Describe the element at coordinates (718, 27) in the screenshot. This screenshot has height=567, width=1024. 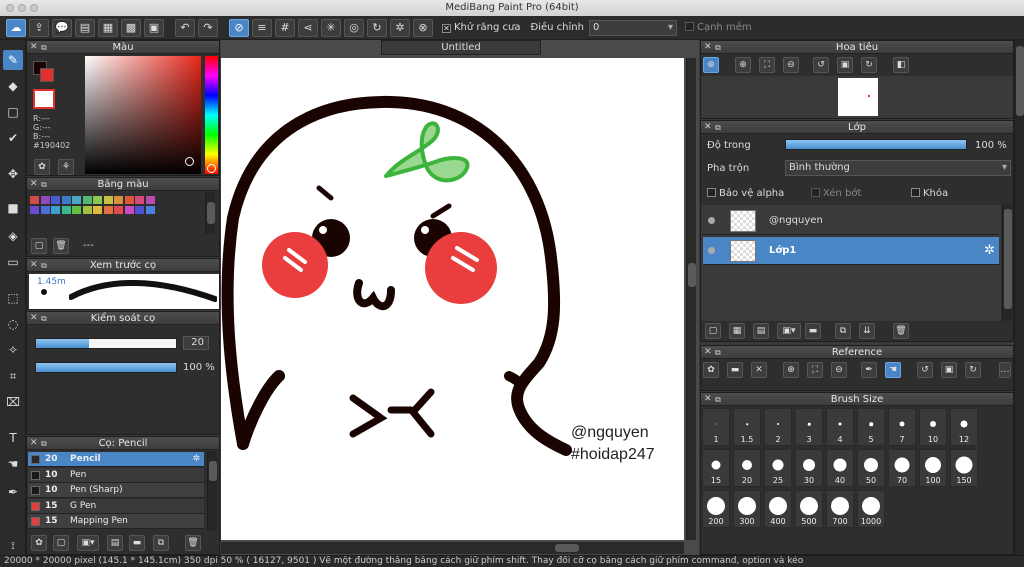
I see `smooth-edge-checkbox: Cạnh mềm` at that location.